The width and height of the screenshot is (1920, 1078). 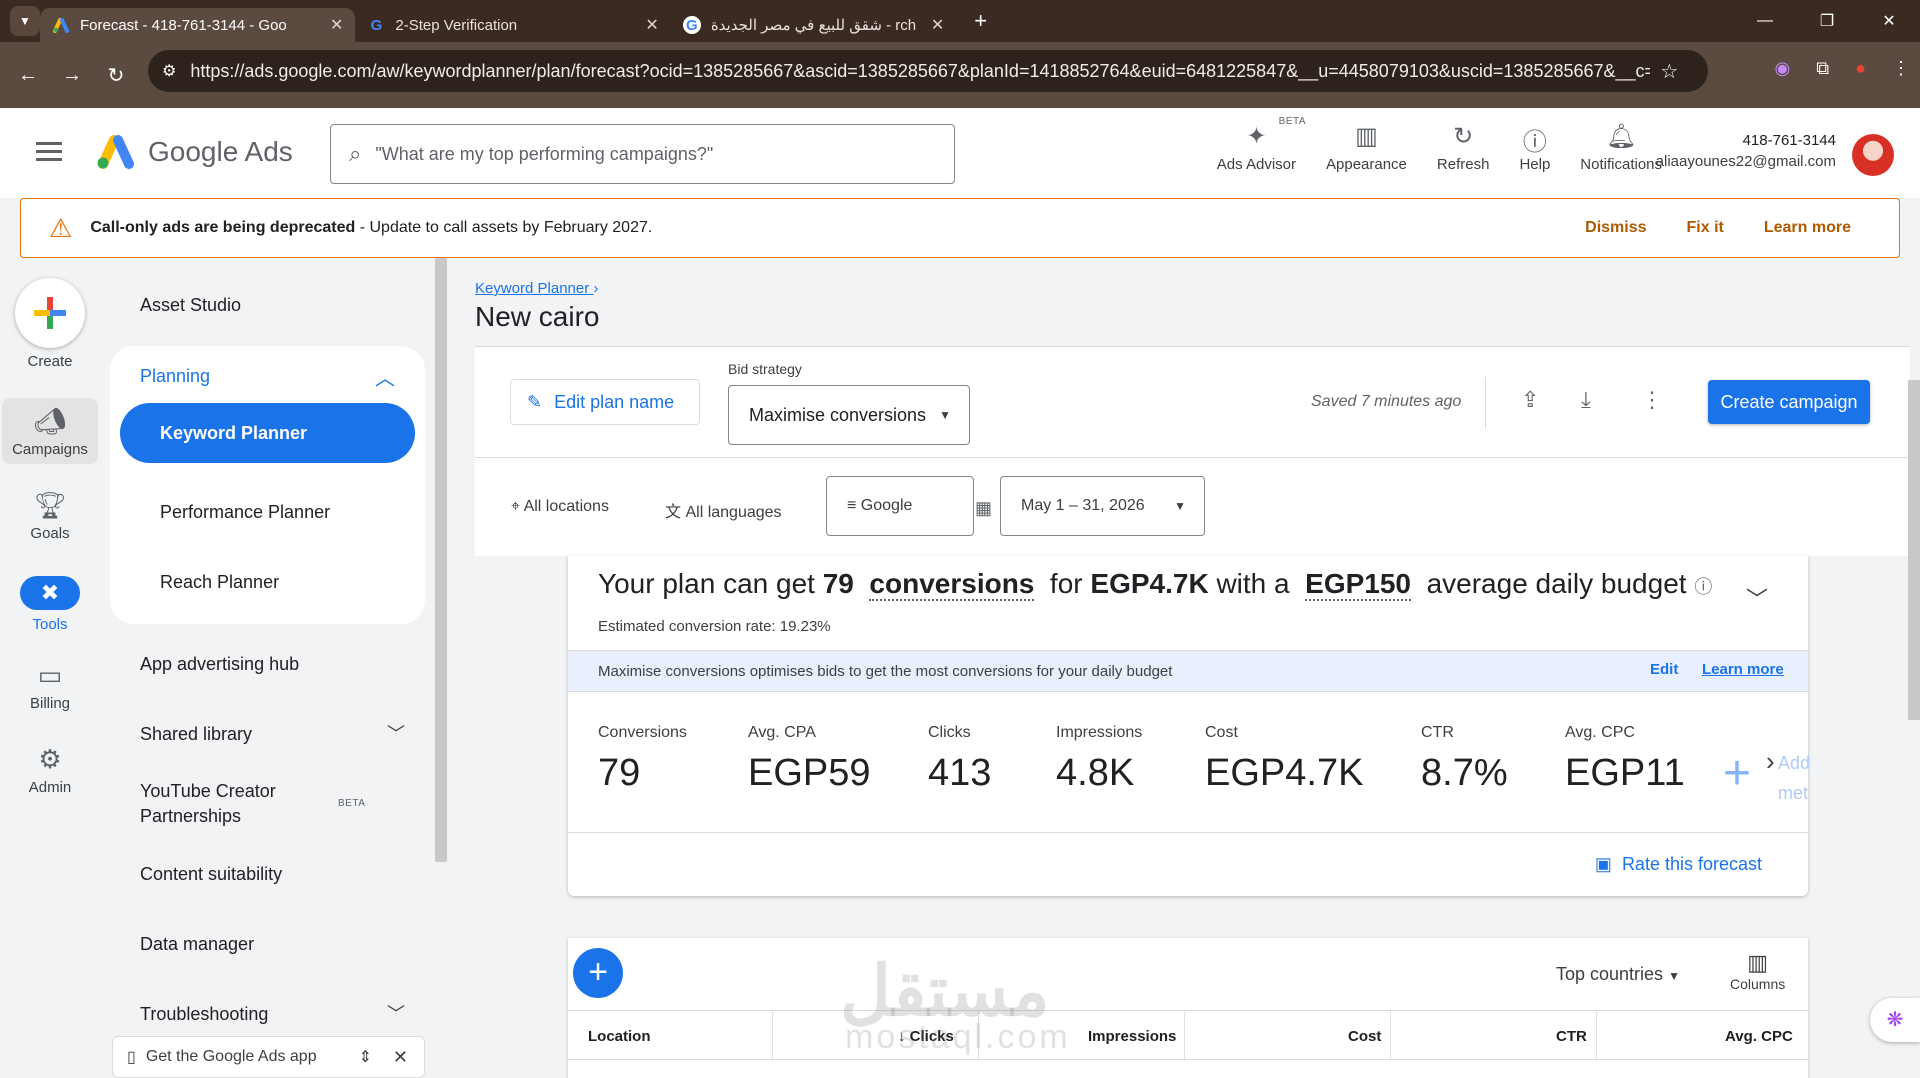 What do you see at coordinates (1759, 1036) in the screenshot?
I see `column-header-avg-cpc: Avg. CPC` at bounding box center [1759, 1036].